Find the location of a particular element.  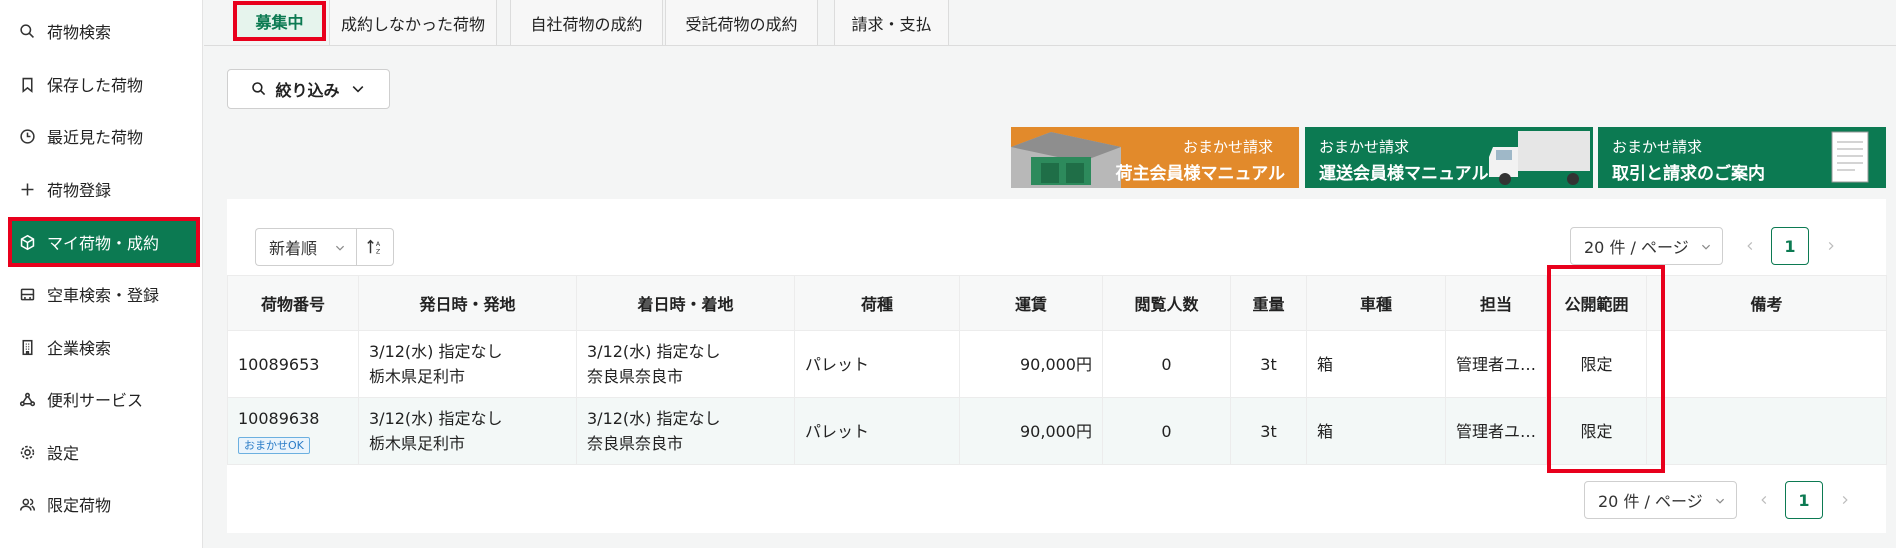

tab-consigned-contracts: 受託荷物の成約 is located at coordinates (741, 23).